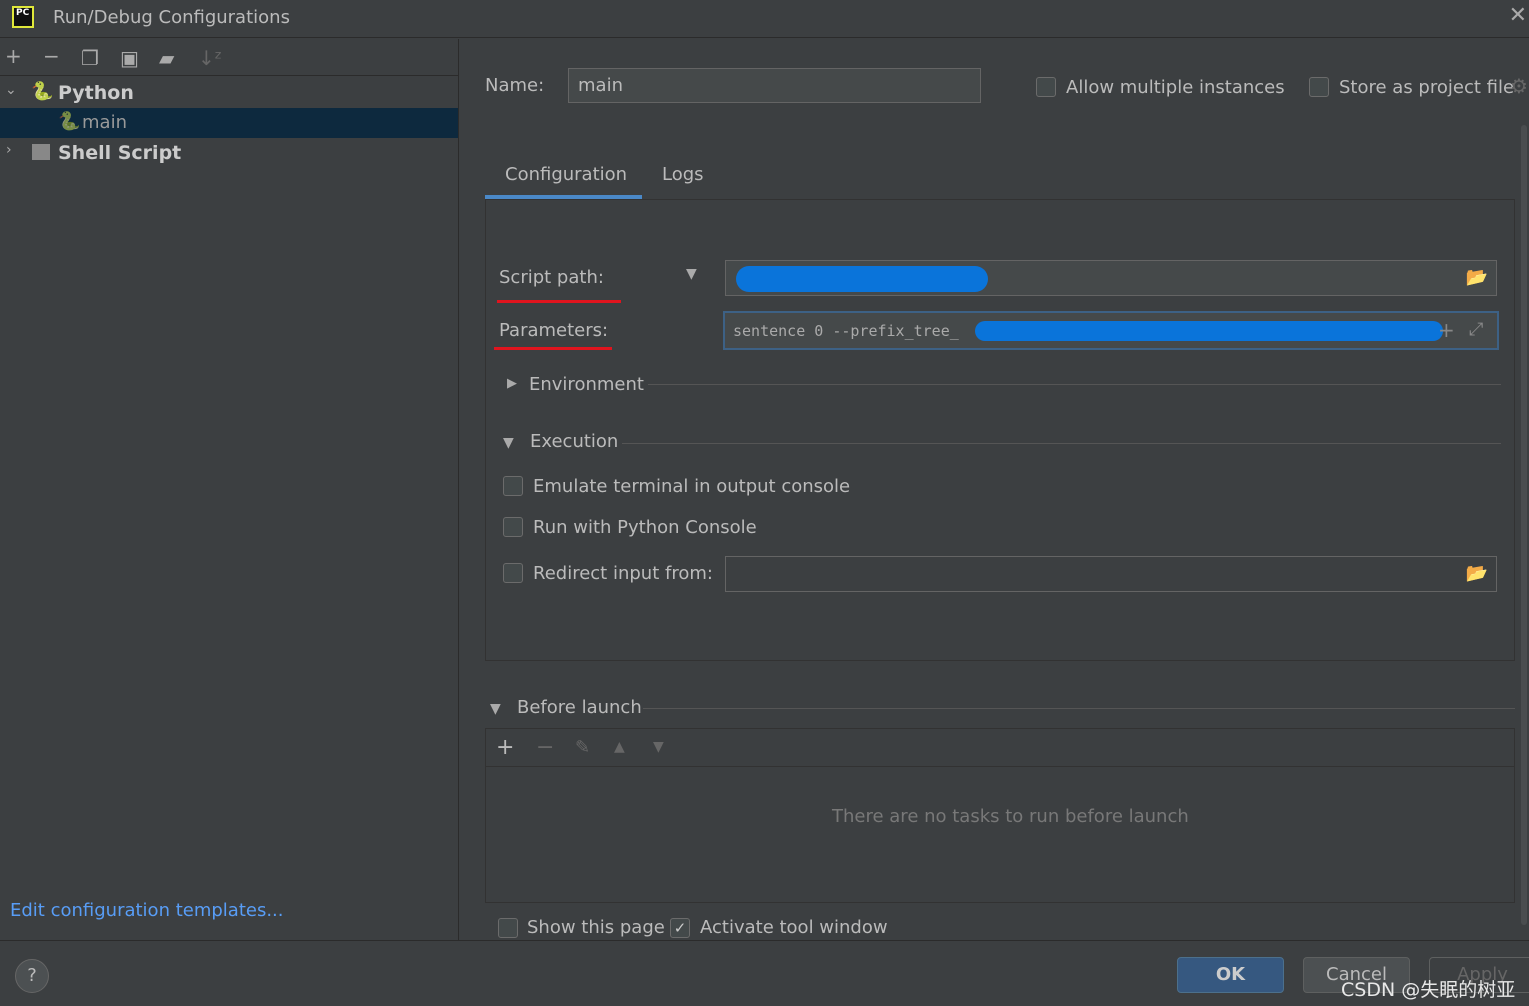 This screenshot has width=1529, height=1006. What do you see at coordinates (1319, 87) in the screenshot?
I see `store-project-checkbox` at bounding box center [1319, 87].